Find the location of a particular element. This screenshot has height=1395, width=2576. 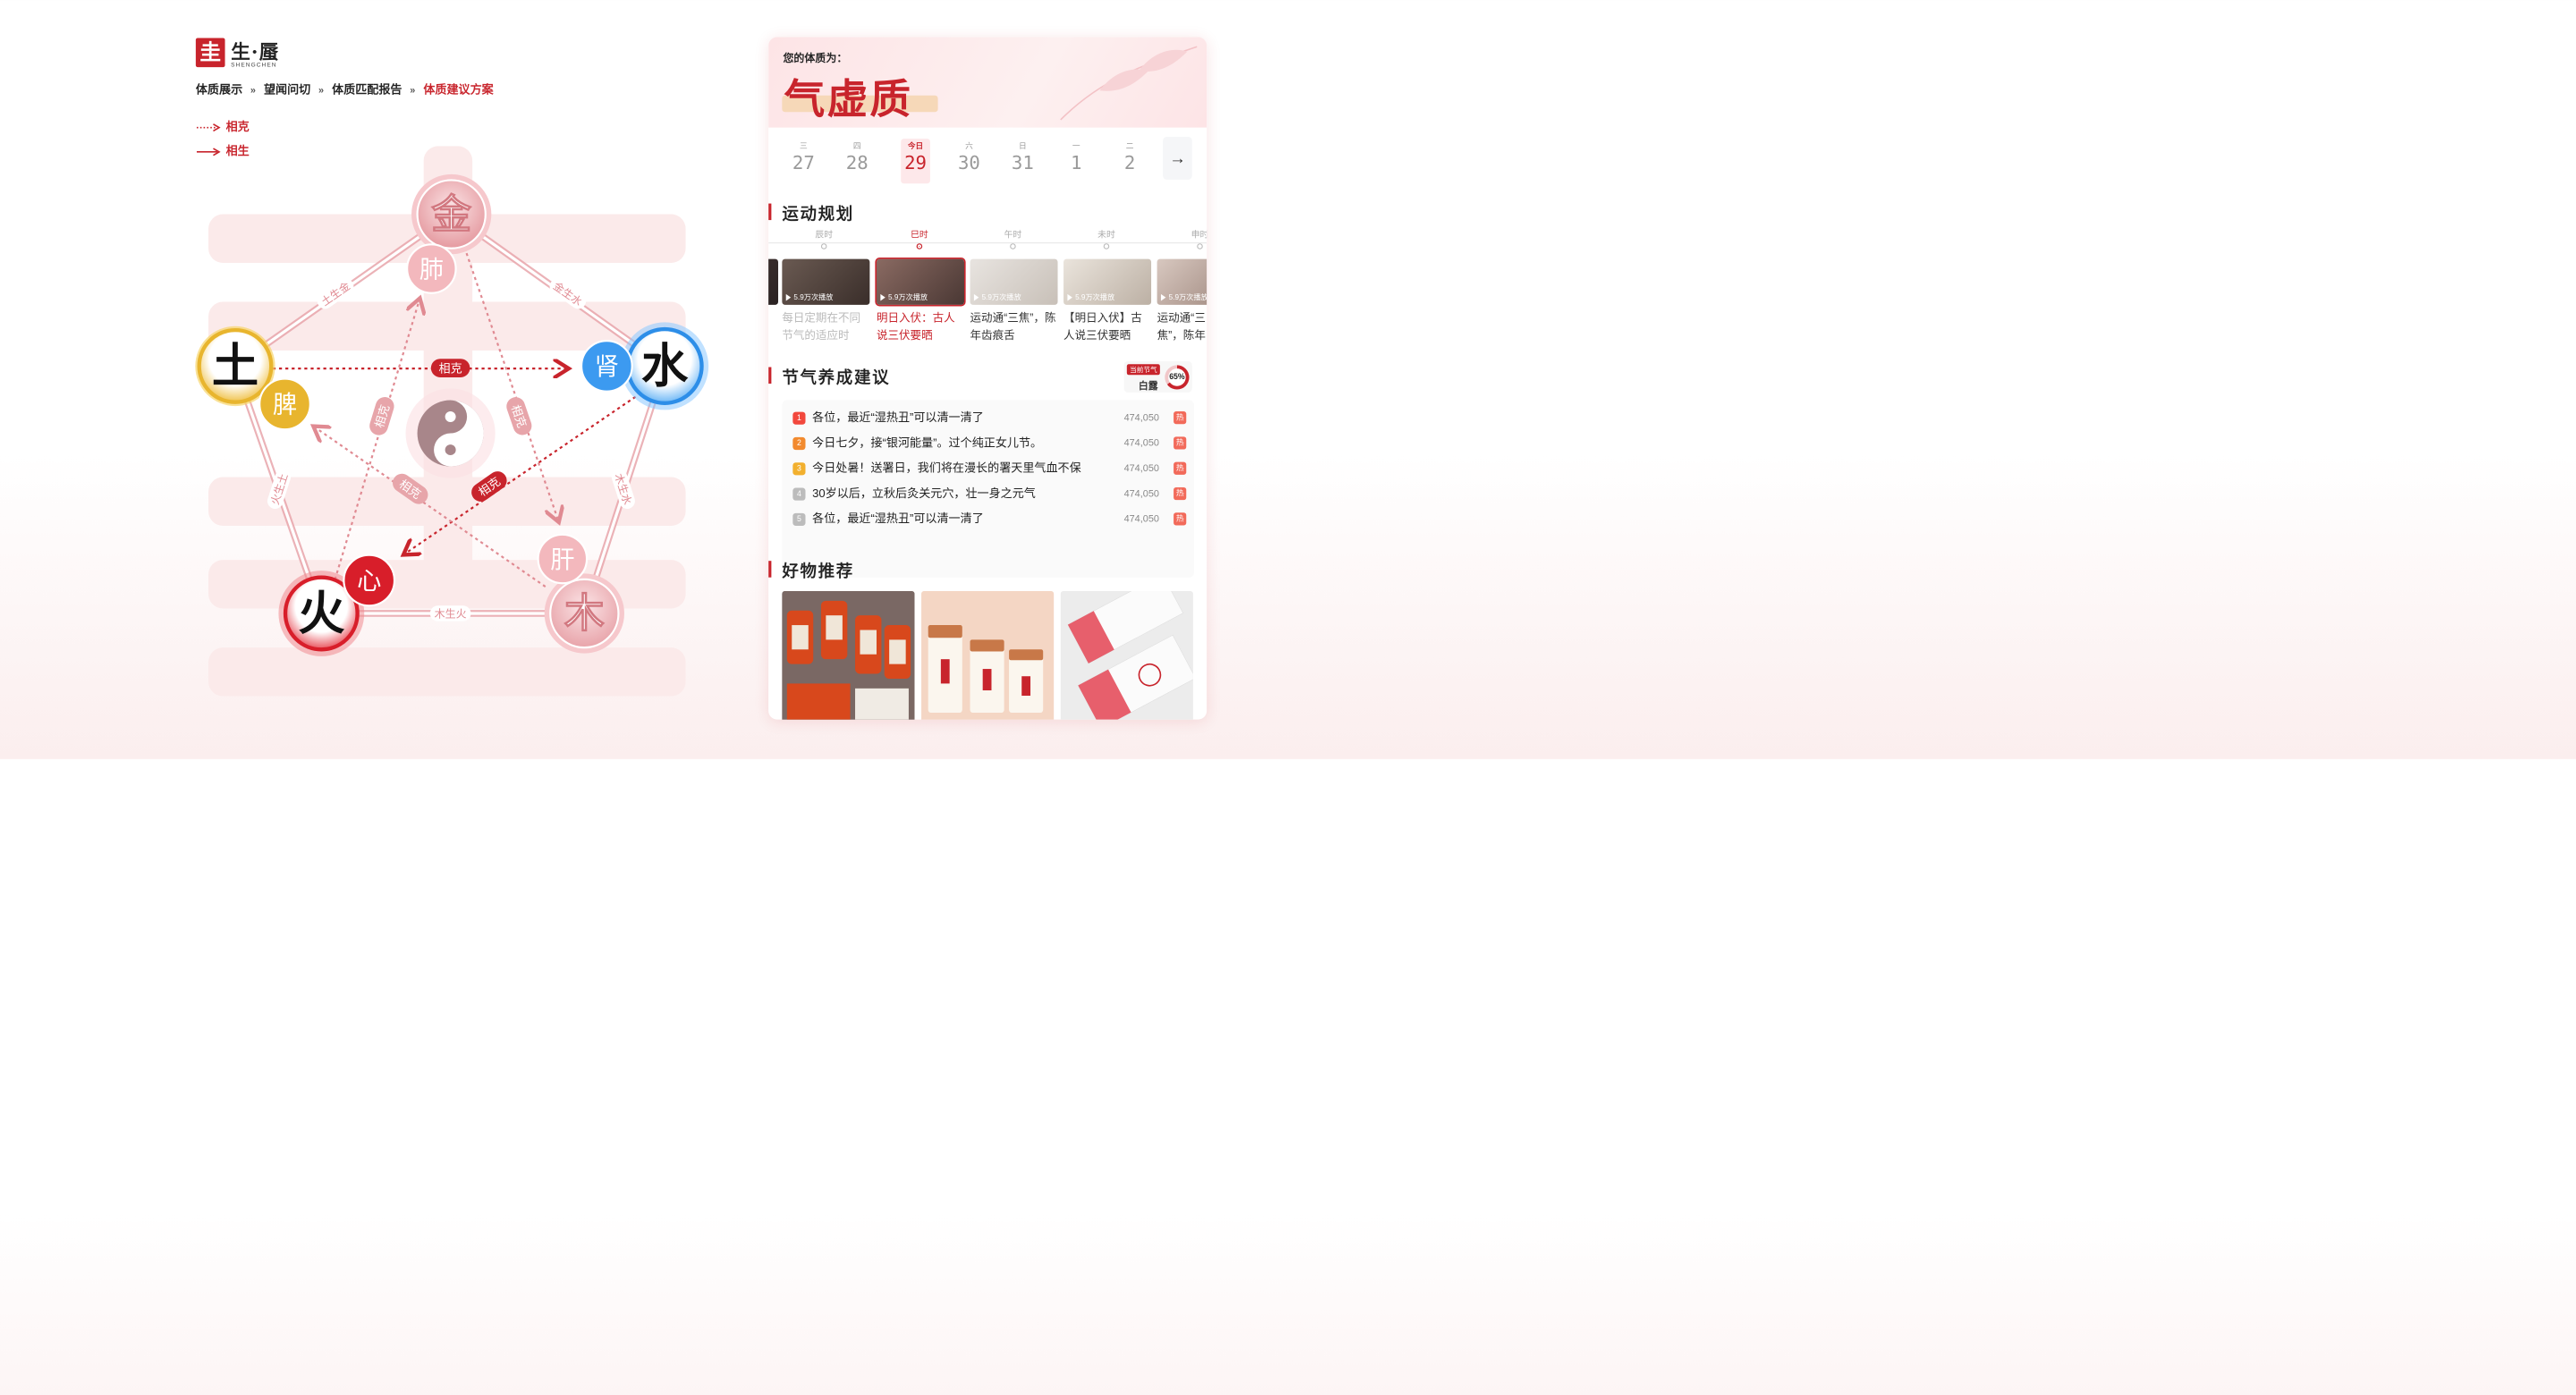

list-item: 2 今日七夕，接“银河能量”。过个纯正女儿节。 474,050 热 is located at coordinates (989, 442).